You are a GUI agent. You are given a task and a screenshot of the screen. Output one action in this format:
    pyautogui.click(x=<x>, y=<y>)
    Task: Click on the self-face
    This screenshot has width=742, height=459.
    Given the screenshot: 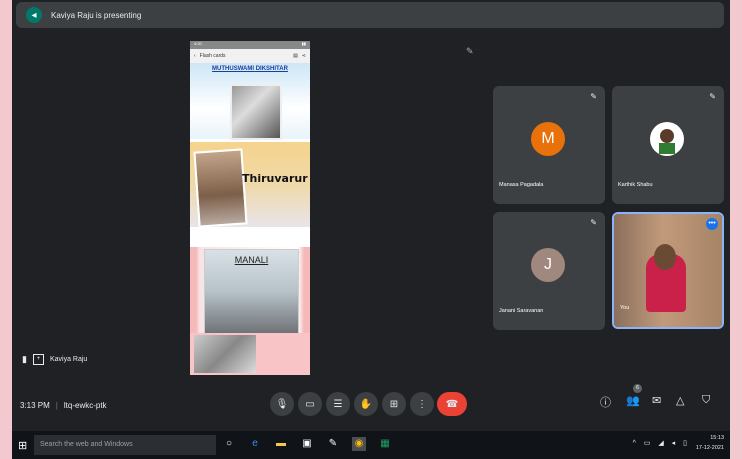 What is the action you would take?
    pyautogui.click(x=665, y=257)
    